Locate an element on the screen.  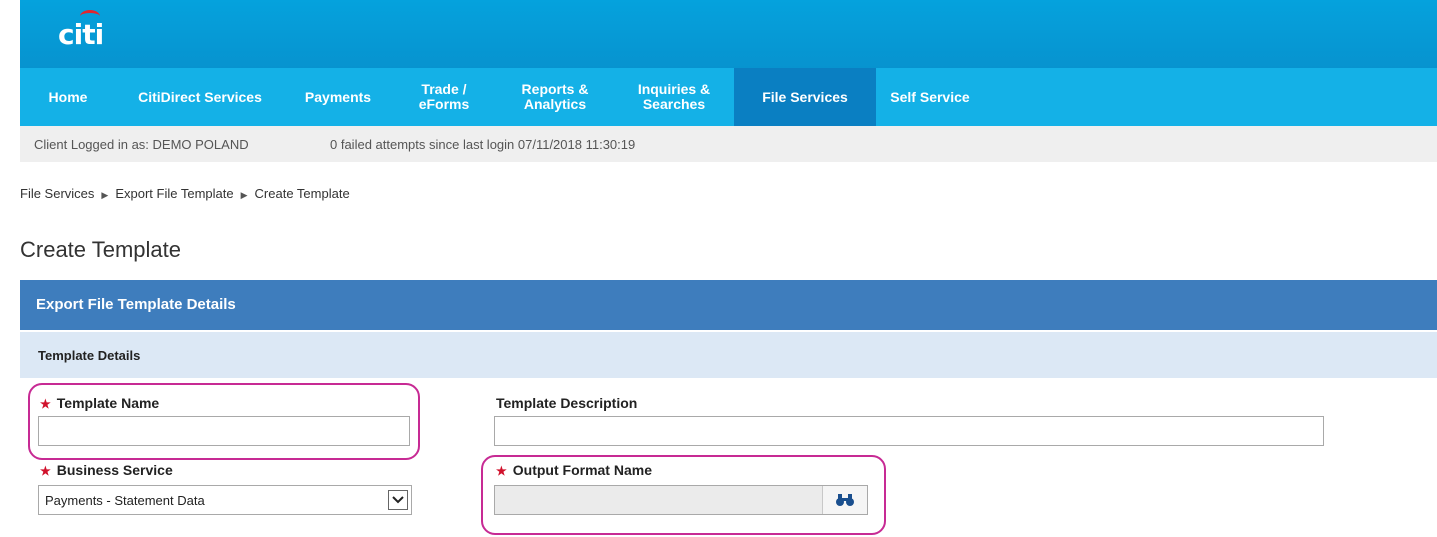
business-service-label: ★ Business Service is located at coordinates (106, 470).